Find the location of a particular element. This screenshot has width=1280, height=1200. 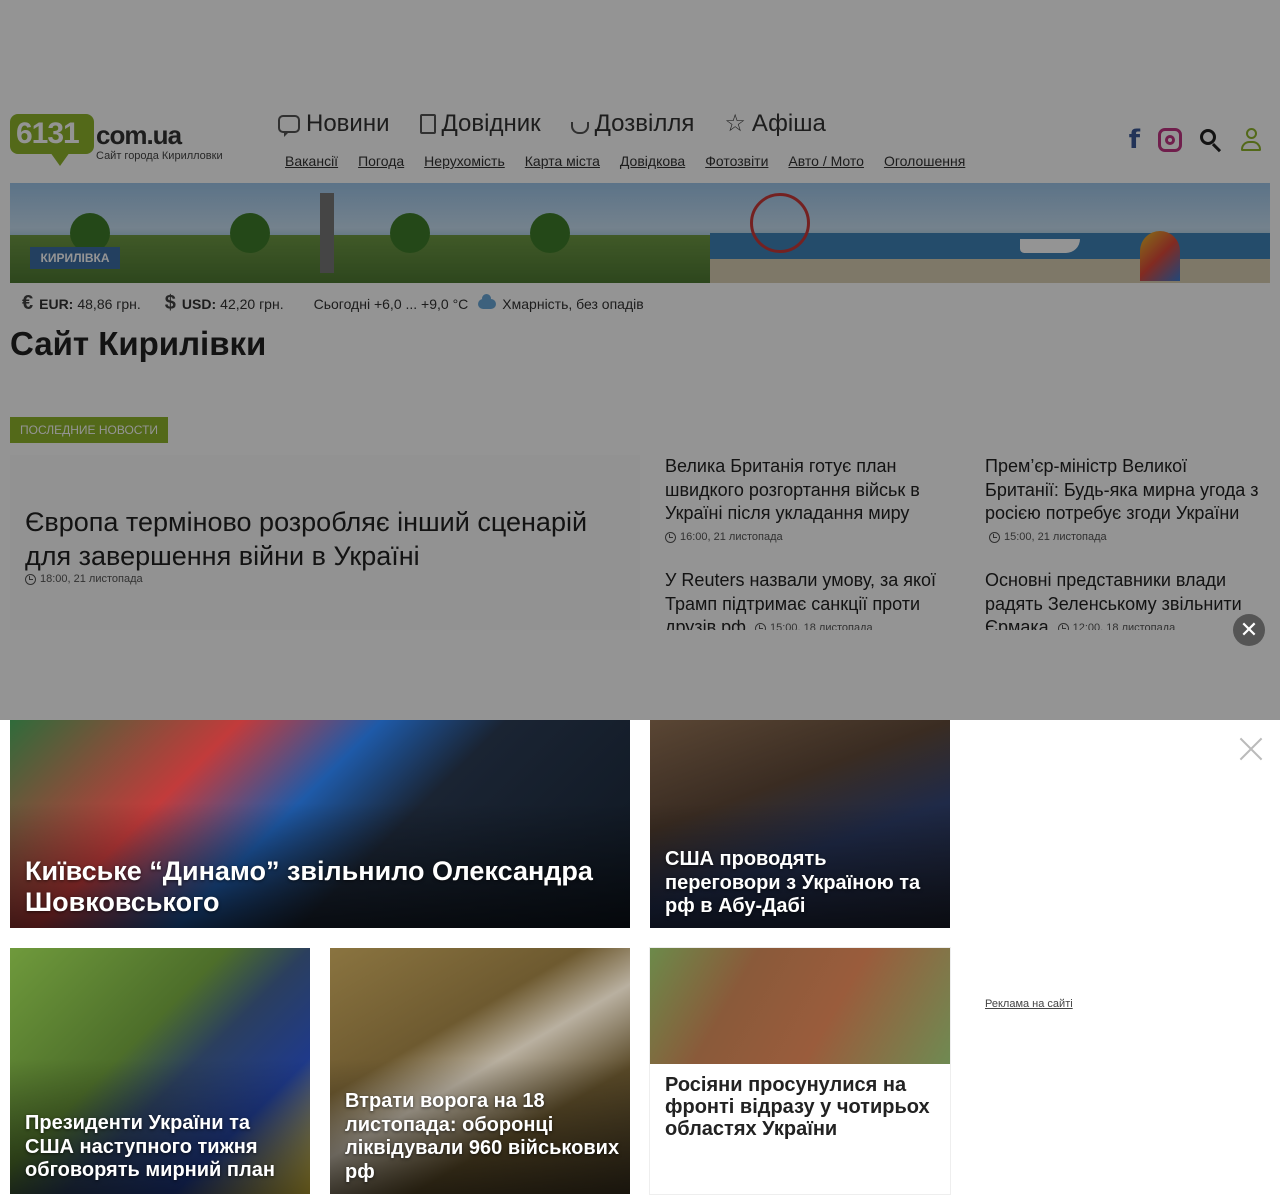

banner-ferris-wheel is located at coordinates (780, 223).